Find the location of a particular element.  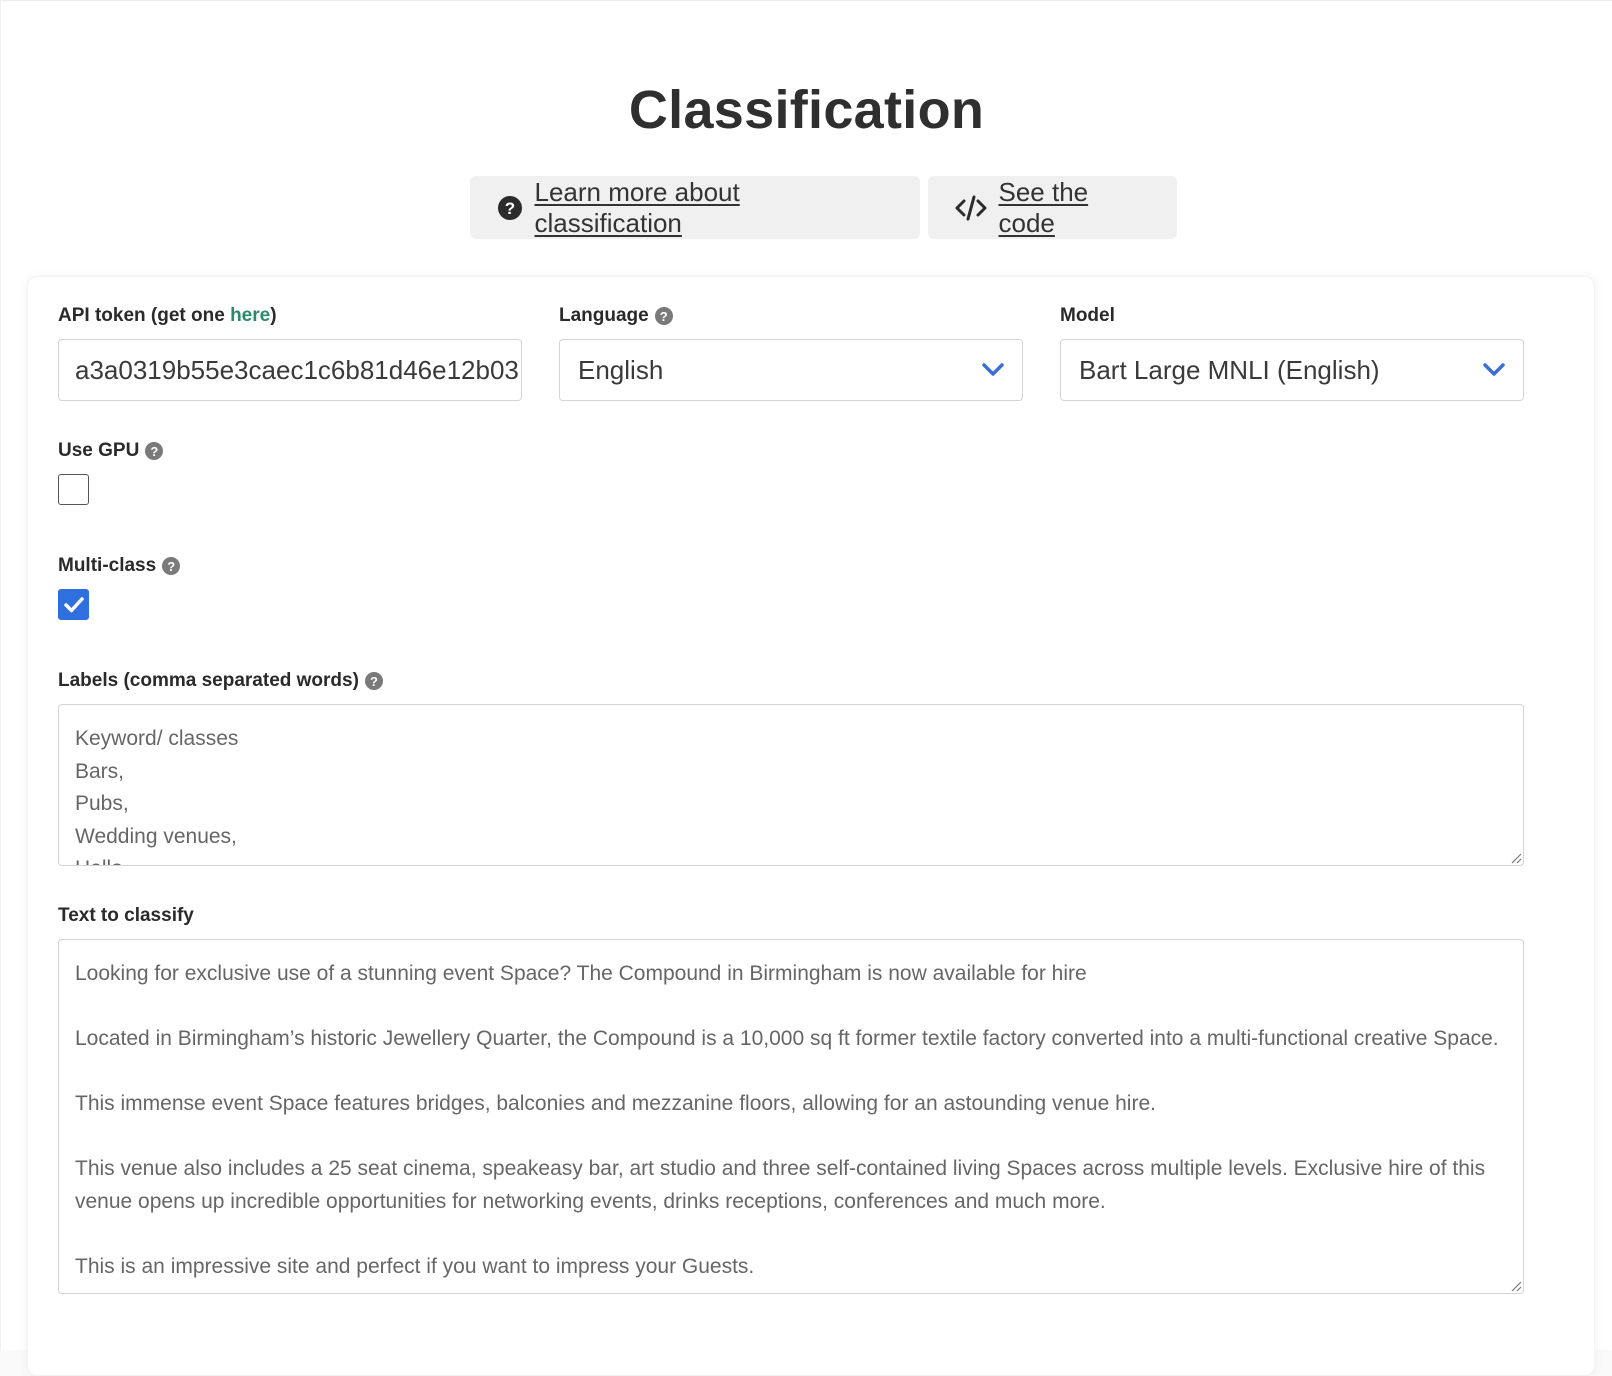

use-gpu-label-text: Use GPU is located at coordinates (99, 450).